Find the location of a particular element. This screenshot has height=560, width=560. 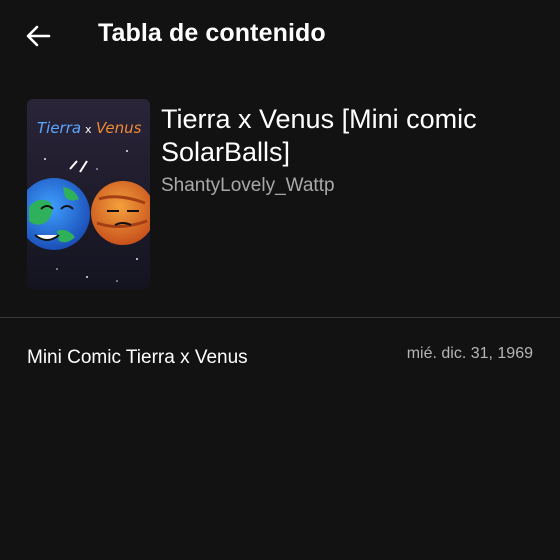

cover-text-x: x is located at coordinates (88, 129).